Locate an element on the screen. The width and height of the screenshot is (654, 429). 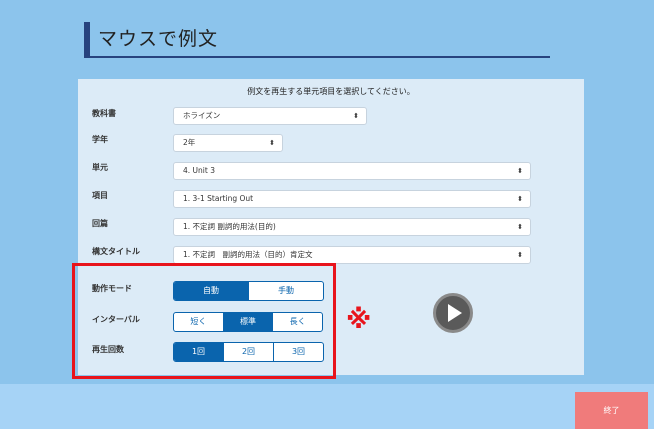
textbook-select: ホライズン ⬍ is located at coordinates (270, 116).